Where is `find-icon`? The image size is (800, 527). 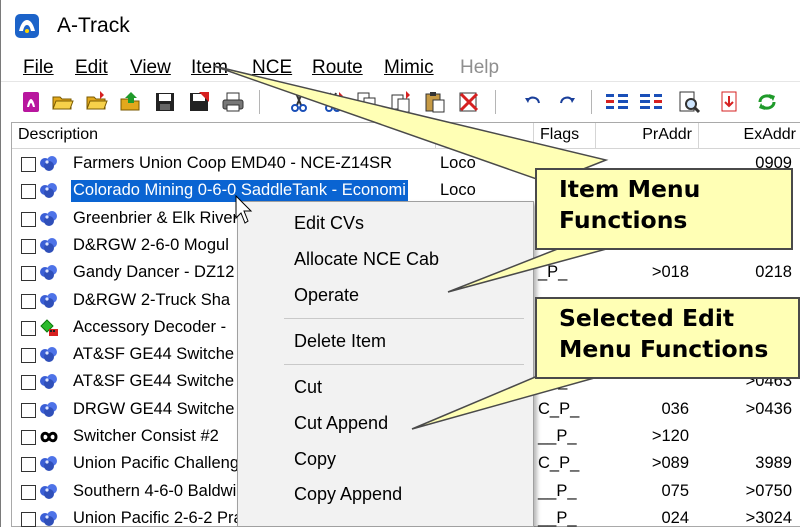
find-icon is located at coordinates (689, 102).